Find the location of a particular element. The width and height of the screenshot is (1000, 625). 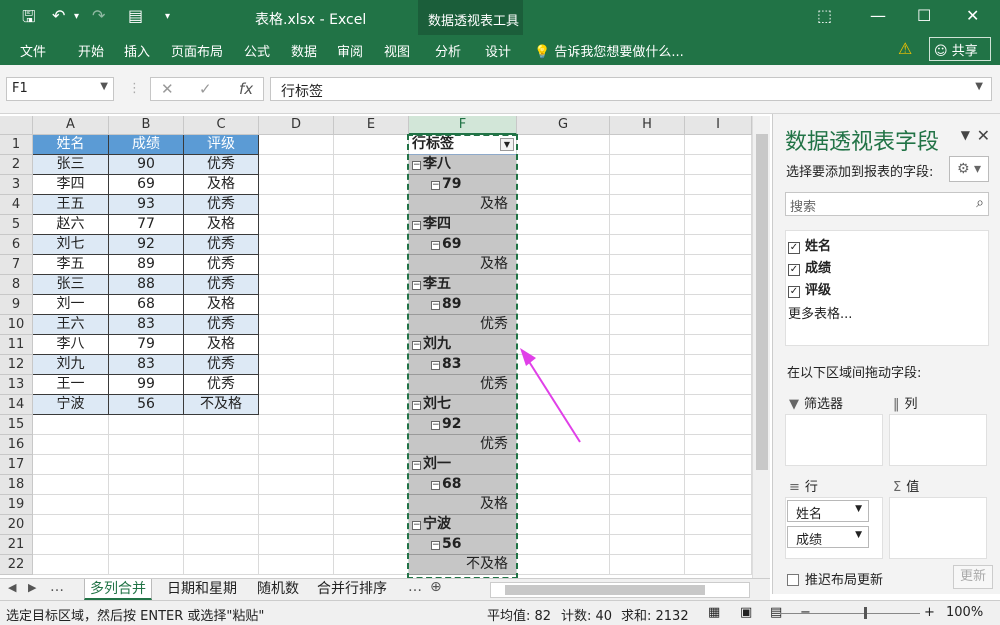

warning-icon: ⚠ is located at coordinates (905, 48).